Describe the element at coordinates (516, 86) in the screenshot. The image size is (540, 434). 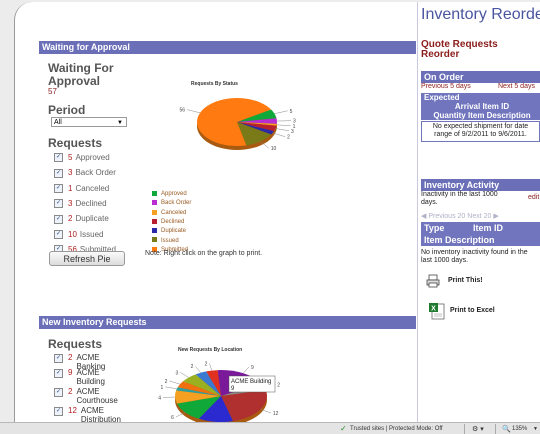
I see `next-5-days-link: Next 5 days` at that location.